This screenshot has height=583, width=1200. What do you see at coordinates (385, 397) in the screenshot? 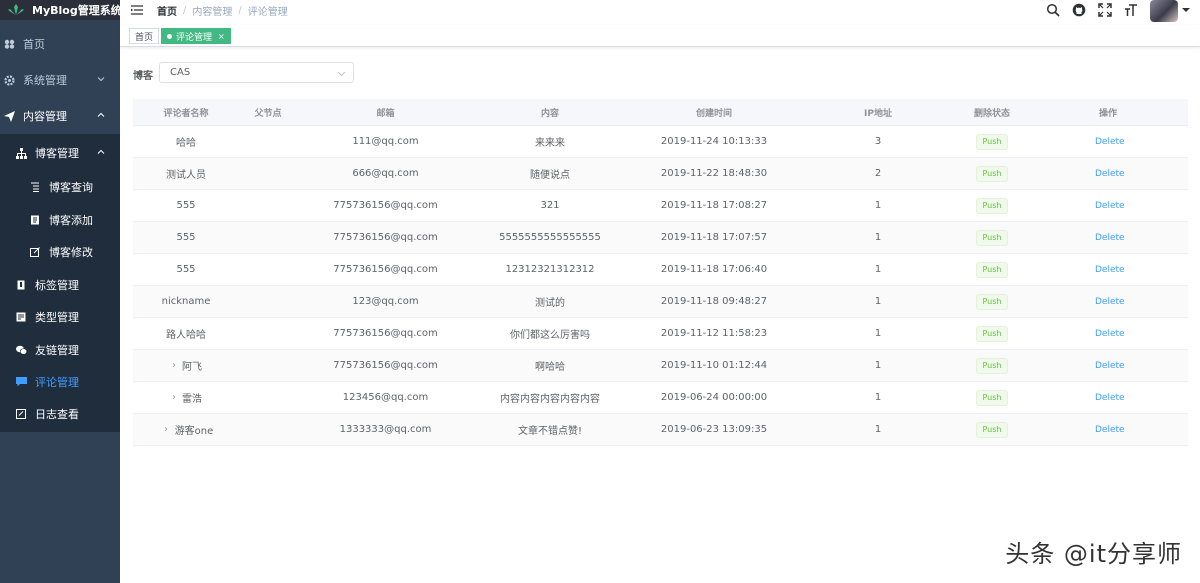
I see `cell-email: 123456@qq.com` at bounding box center [385, 397].